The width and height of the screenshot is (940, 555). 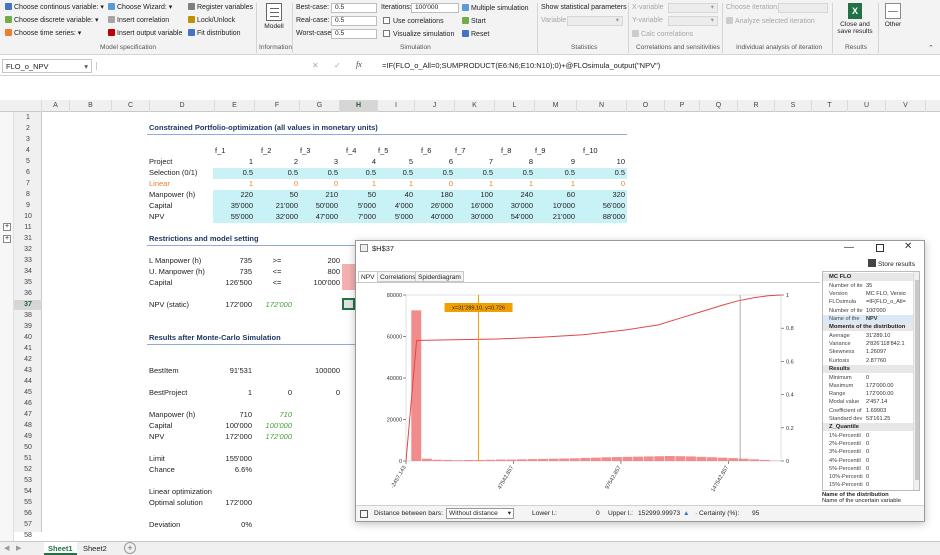 What do you see at coordinates (28, 250) in the screenshot?
I see `row-header: 32` at bounding box center [28, 250].